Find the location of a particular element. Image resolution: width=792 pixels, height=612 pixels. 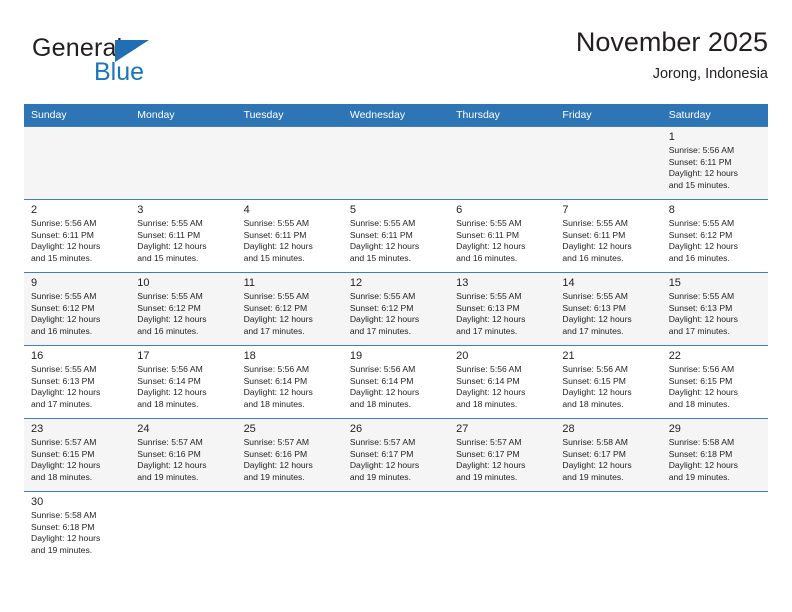

day-number: 16 is located at coordinates (37, 356).